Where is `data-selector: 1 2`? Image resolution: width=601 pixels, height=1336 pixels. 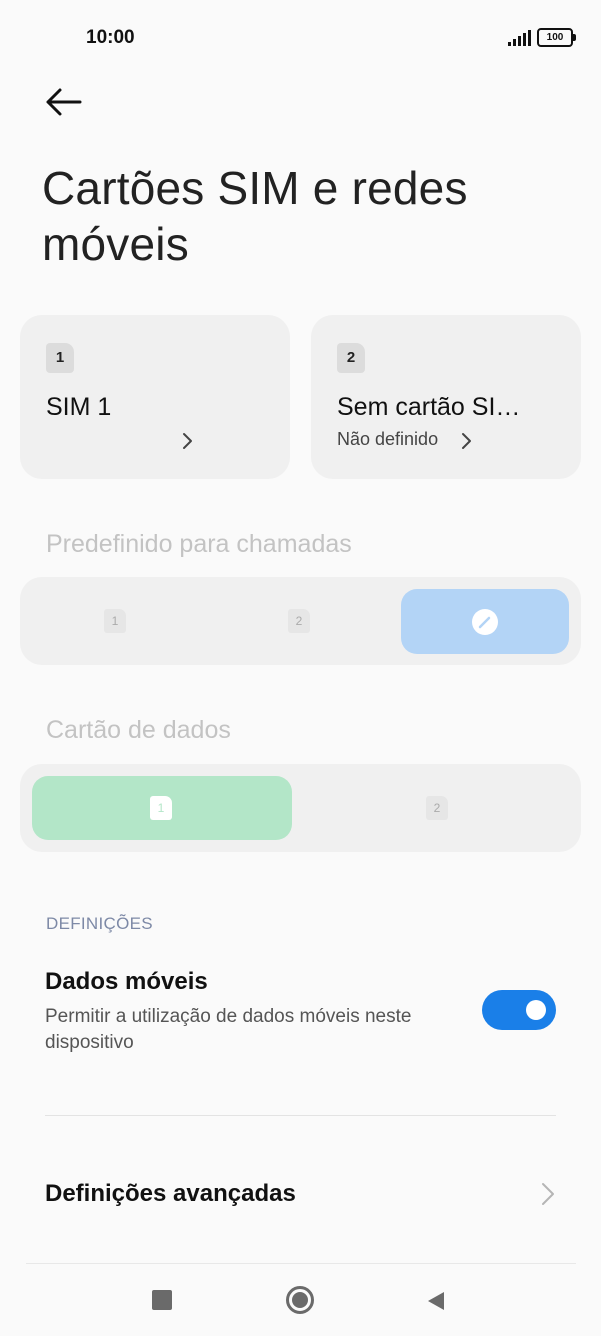
data-selector: 1 2 is located at coordinates (300, 808).